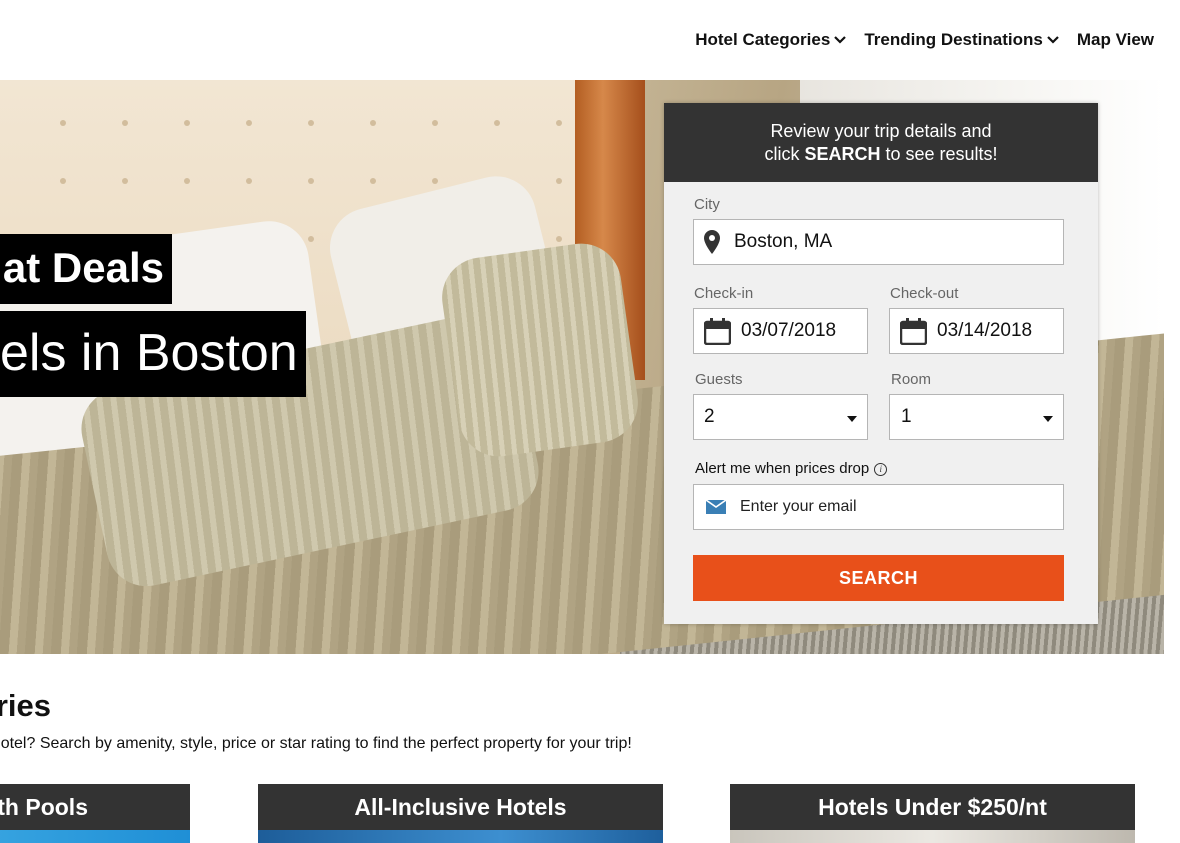  Describe the element at coordinates (798, 506) in the screenshot. I see `email-placeholder: Enter your email` at that location.